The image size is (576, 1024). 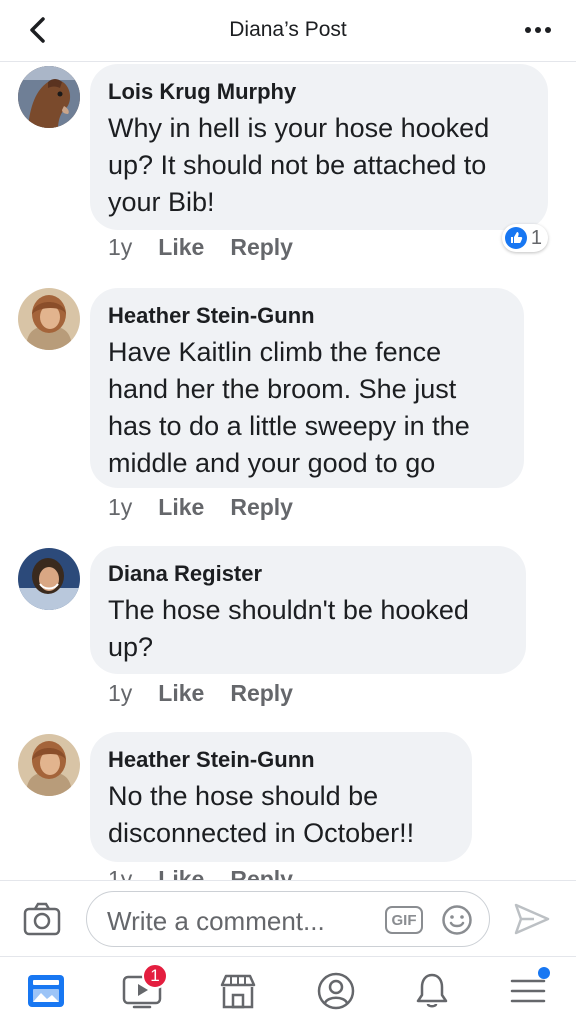 I want to click on comment-author: Lois Krug Murphy, so click(x=319, y=92).